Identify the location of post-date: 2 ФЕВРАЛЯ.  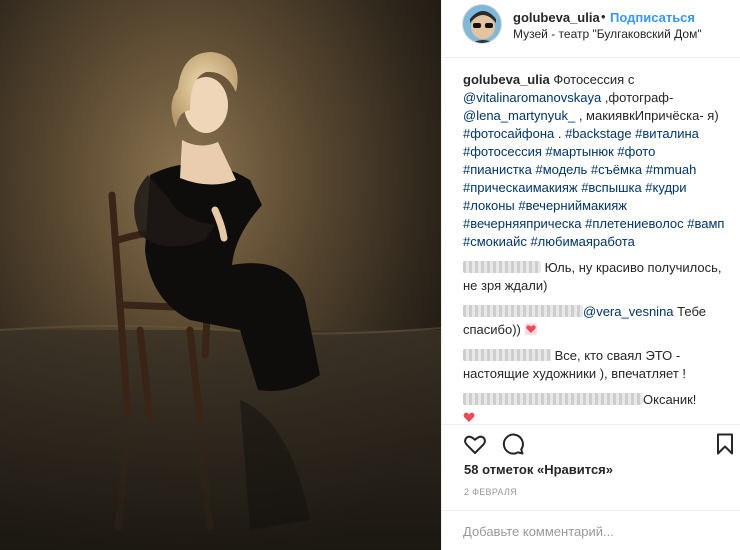
(490, 492).